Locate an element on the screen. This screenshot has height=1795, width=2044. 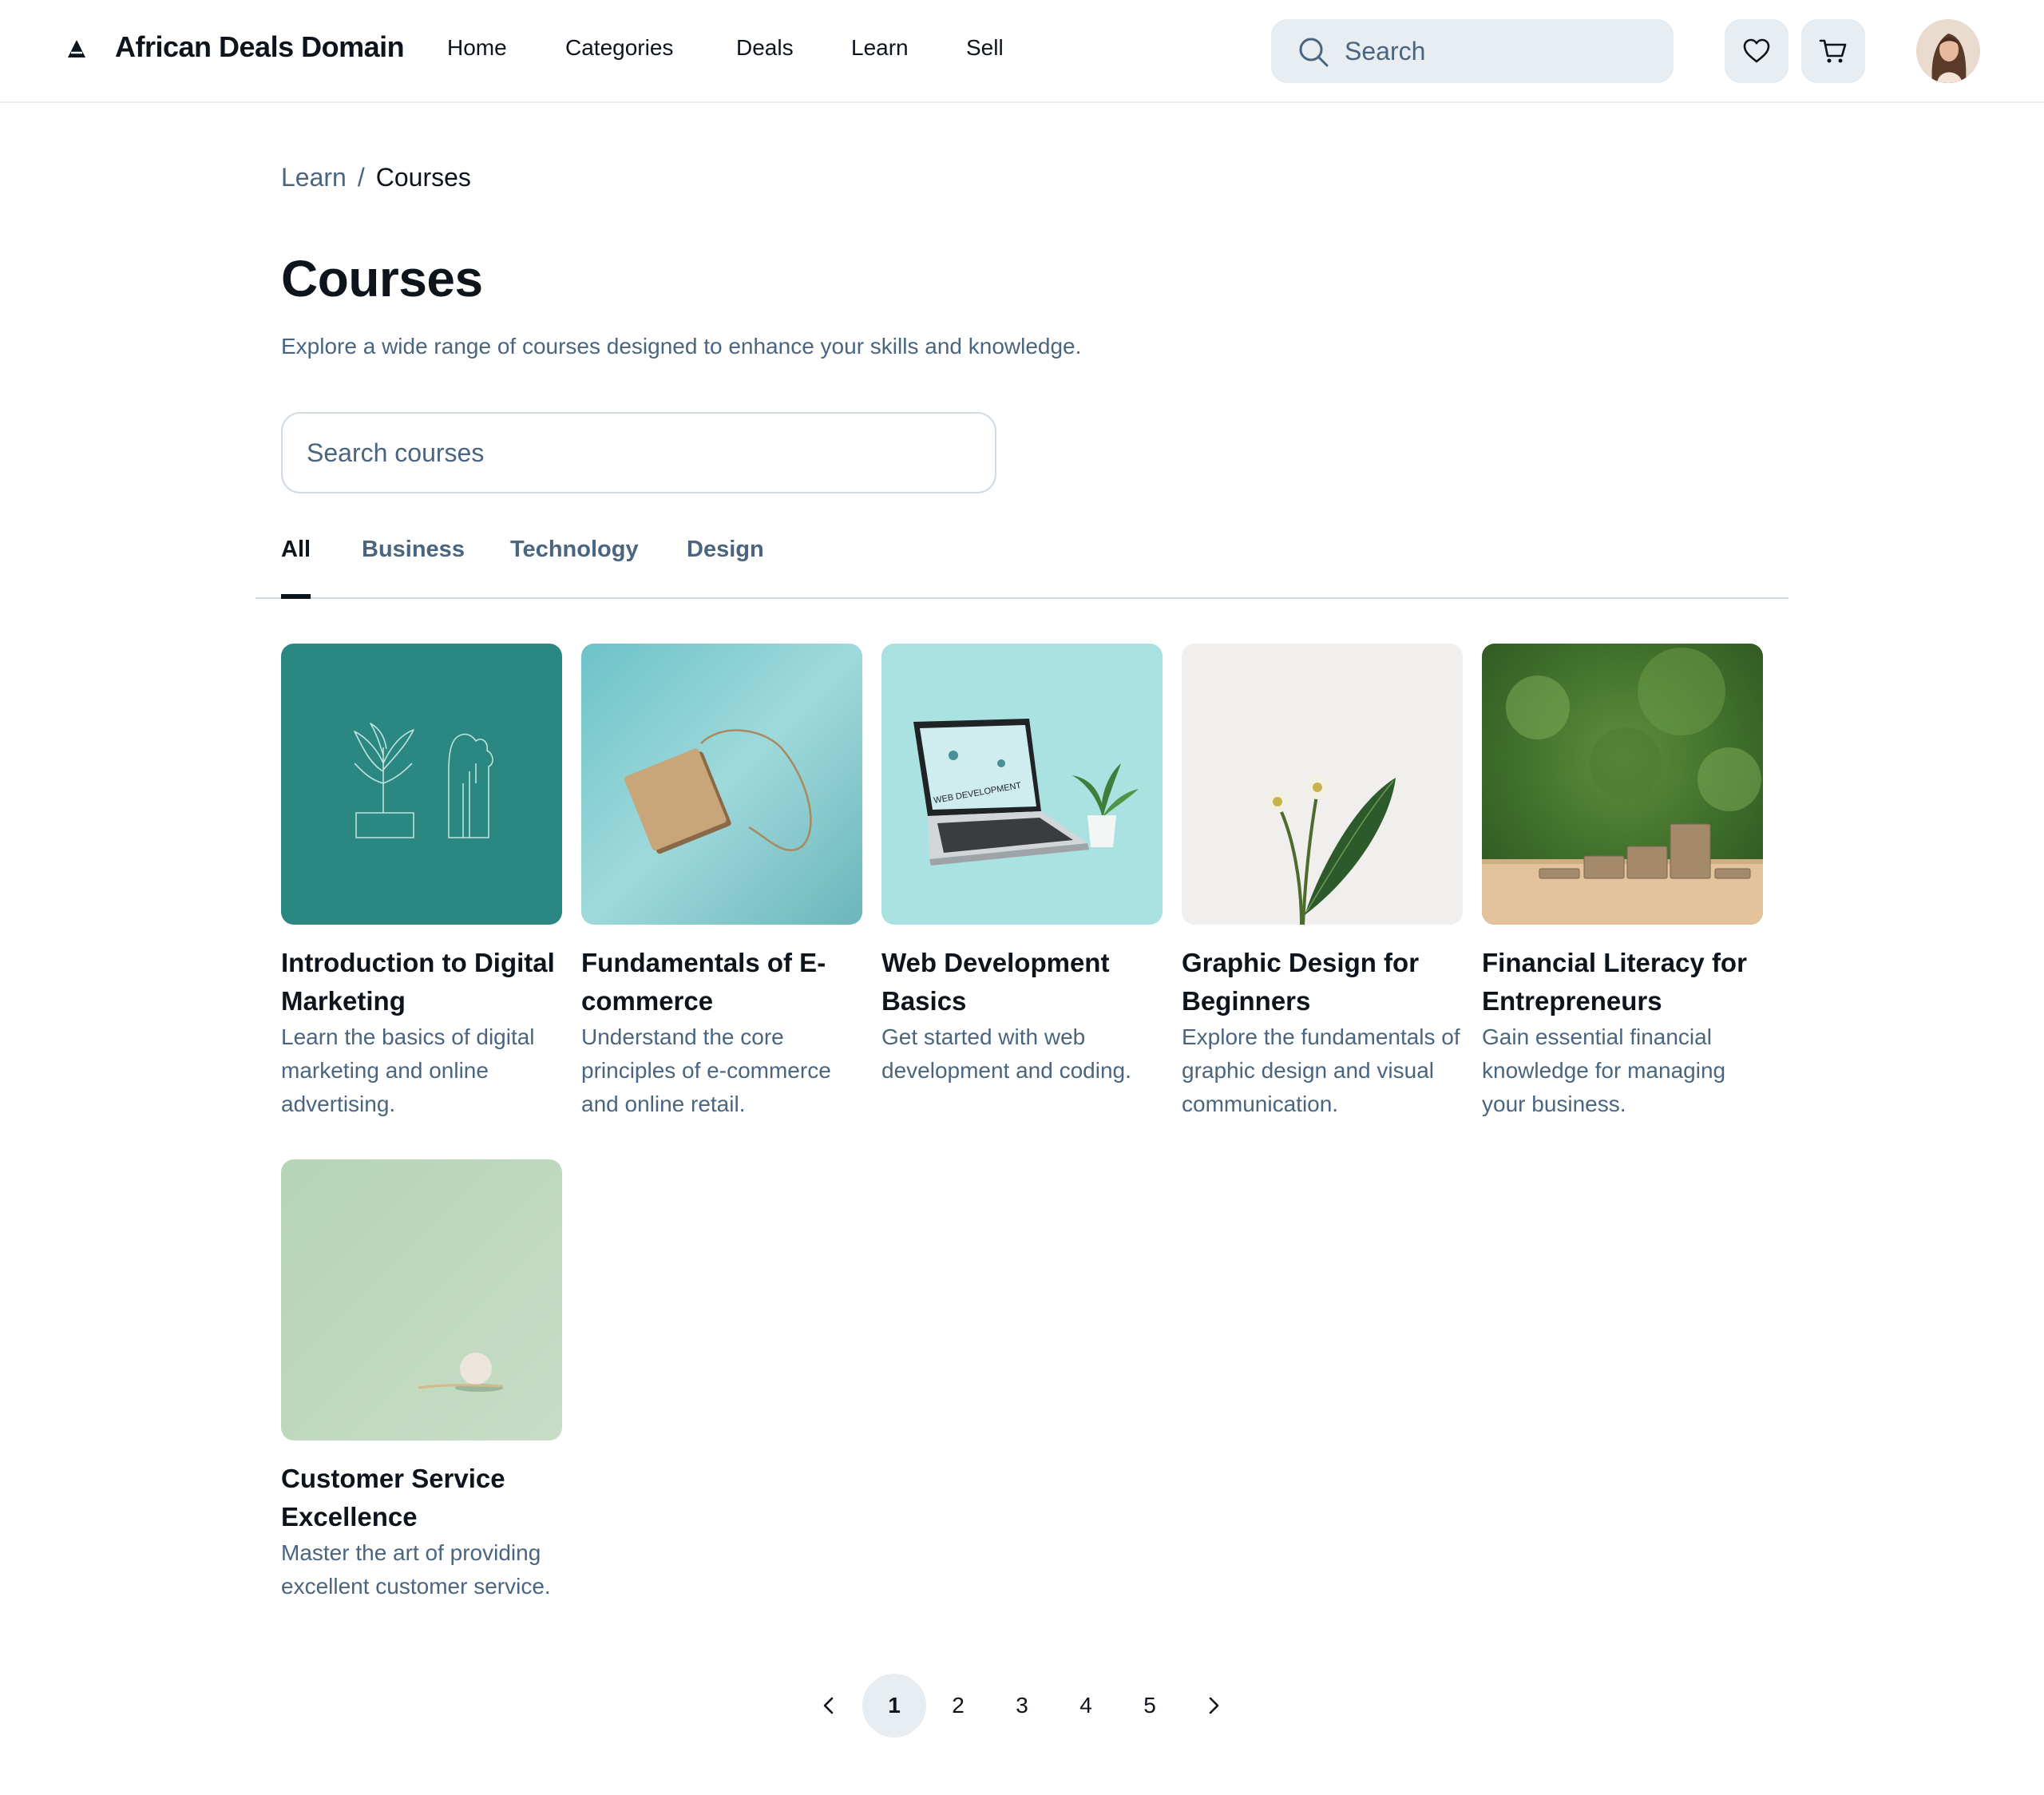
previous-page-button is located at coordinates (829, 1706).